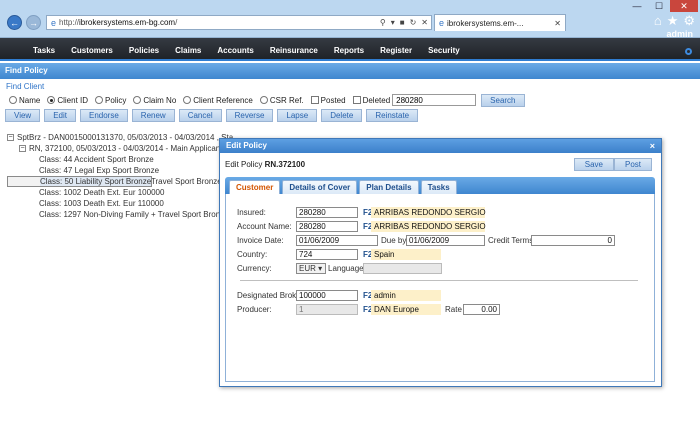 The image size is (700, 432). What do you see at coordinates (200, 115) in the screenshot?
I see `cancel-button: Cancel` at bounding box center [200, 115].